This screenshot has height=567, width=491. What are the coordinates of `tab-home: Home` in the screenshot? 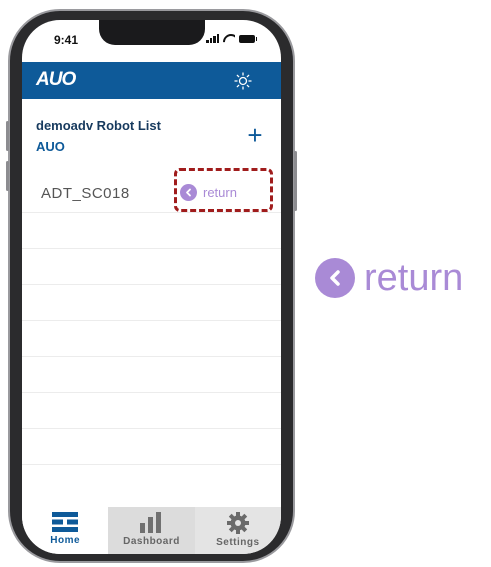 It's located at (65, 530).